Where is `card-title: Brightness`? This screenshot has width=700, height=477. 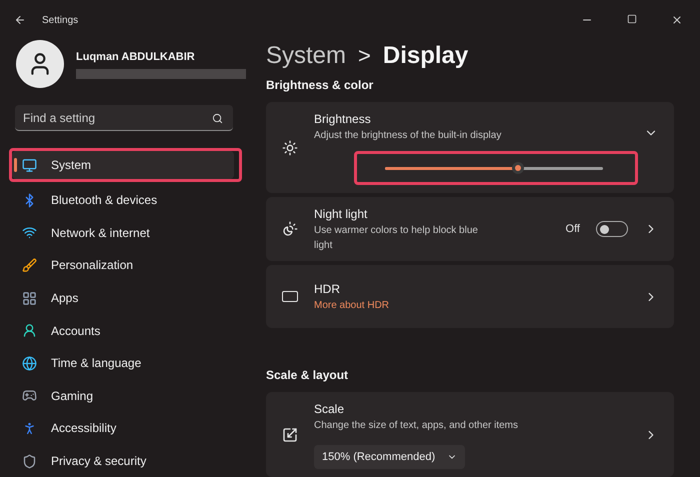
card-title: Brightness is located at coordinates (343, 119).